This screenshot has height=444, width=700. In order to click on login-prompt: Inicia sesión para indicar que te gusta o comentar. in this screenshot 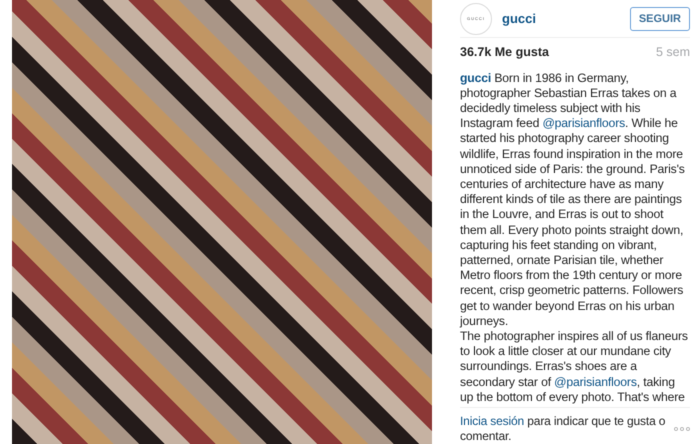, I will do `click(563, 429)`.